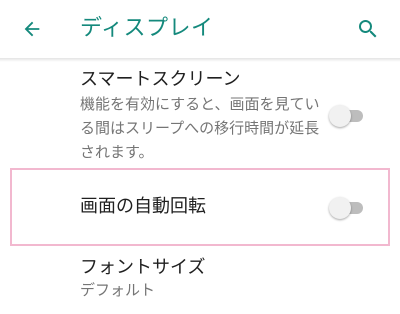 This screenshot has height=314, width=400. I want to click on back-button, so click(32, 29).